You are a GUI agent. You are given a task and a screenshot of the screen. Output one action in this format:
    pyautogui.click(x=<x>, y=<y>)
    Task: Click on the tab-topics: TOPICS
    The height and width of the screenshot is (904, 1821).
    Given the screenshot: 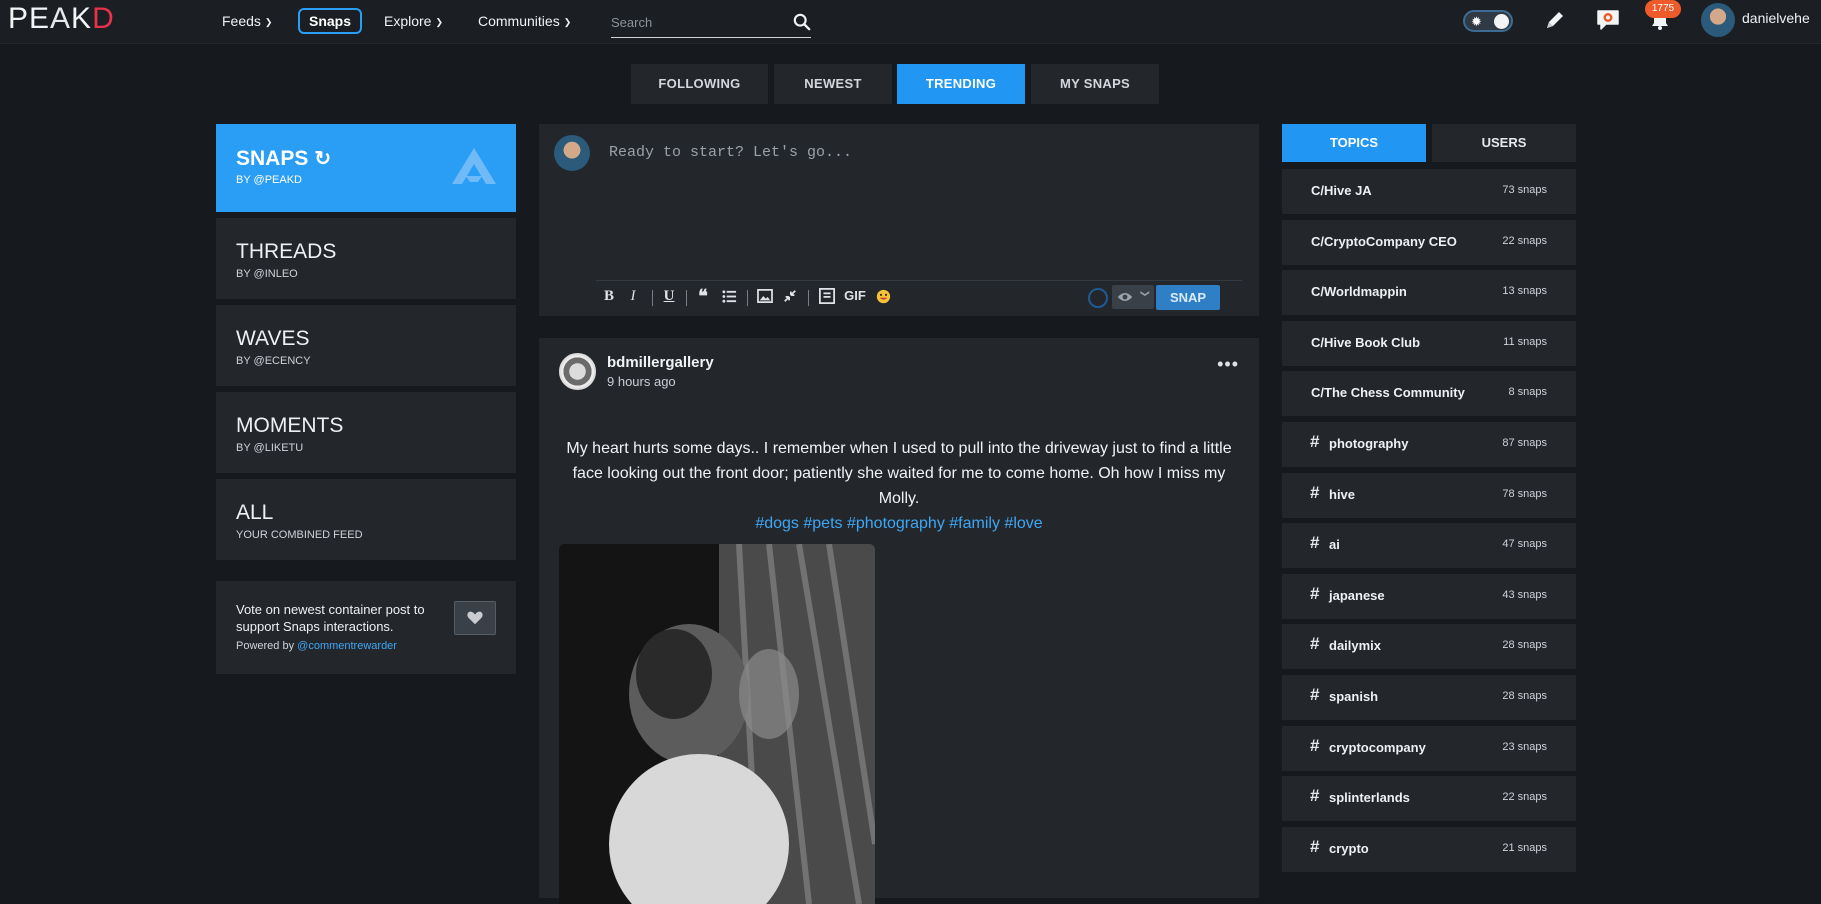 What is the action you would take?
    pyautogui.click(x=1354, y=143)
    